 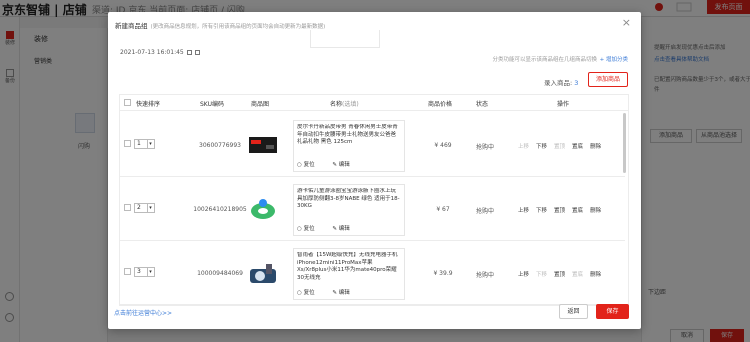 What do you see at coordinates (345, 39) in the screenshot?
I see `date-tab` at bounding box center [345, 39].